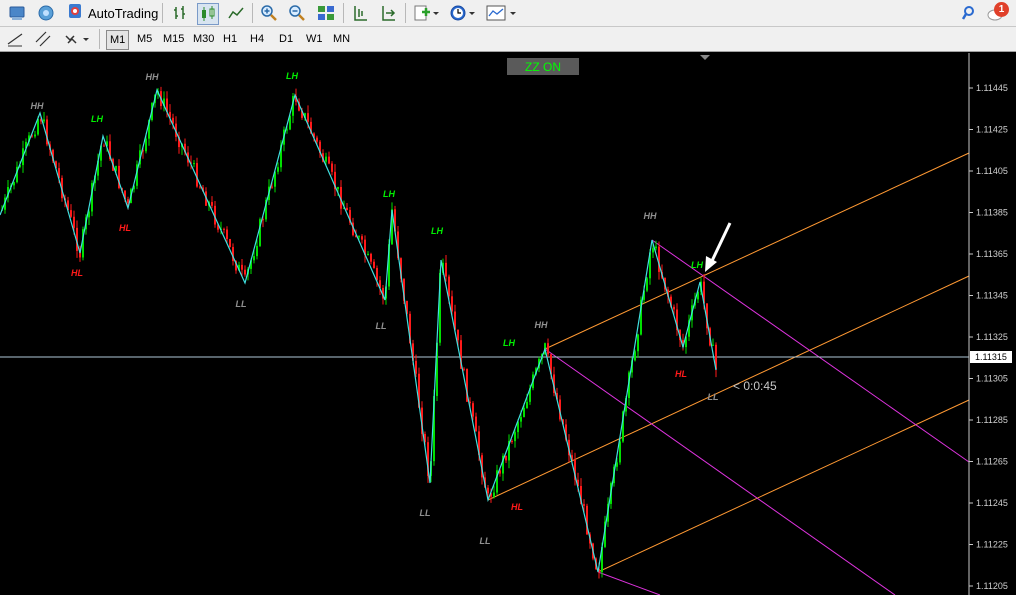 This screenshot has width=1016, height=595. What do you see at coordinates (360, 13) in the screenshot?
I see `chart-shift-icon` at bounding box center [360, 13].